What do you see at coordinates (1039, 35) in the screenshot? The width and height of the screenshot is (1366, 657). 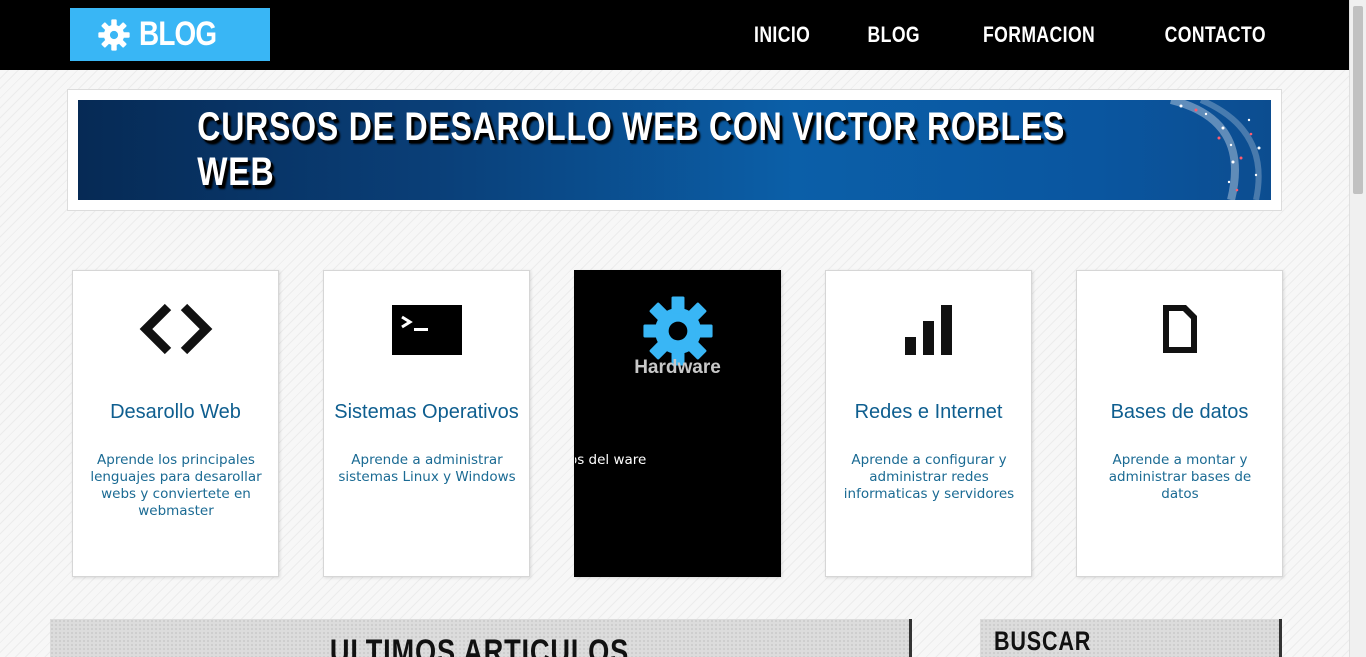 I see `nav-link-formacion: FORMACION` at bounding box center [1039, 35].